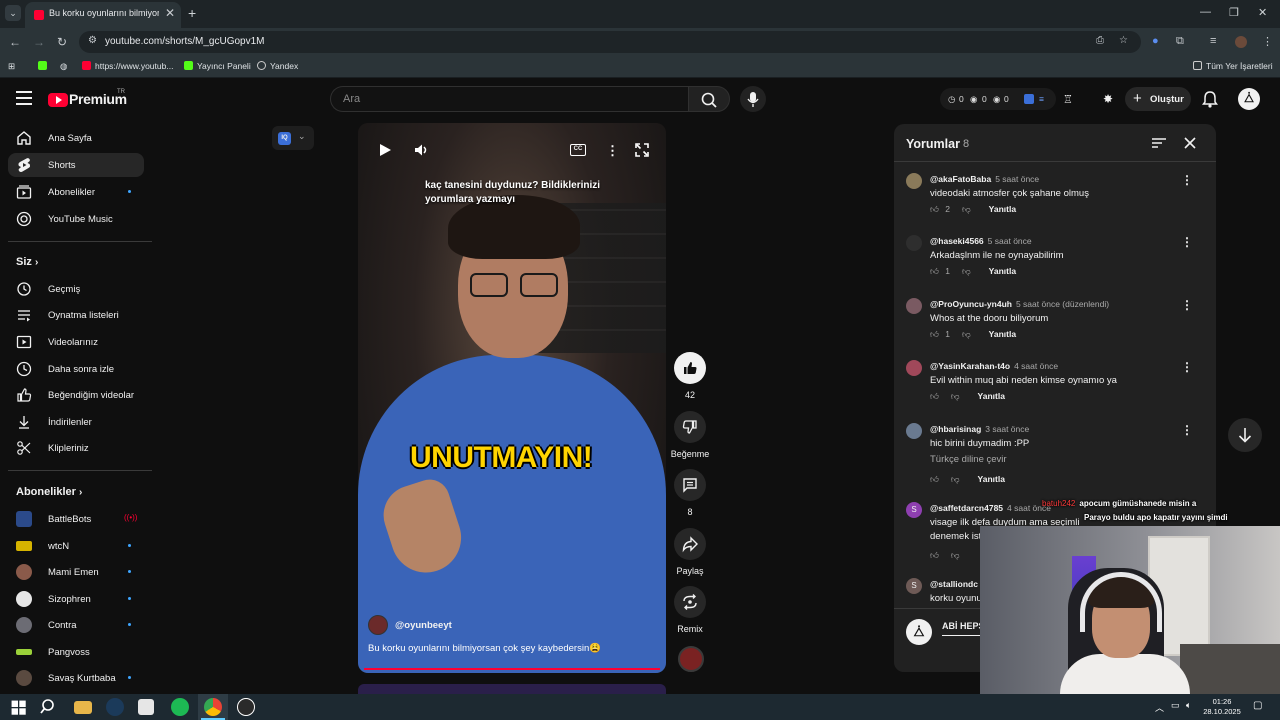  What do you see at coordinates (1241, 42) in the screenshot?
I see `profile-avatar` at bounding box center [1241, 42].